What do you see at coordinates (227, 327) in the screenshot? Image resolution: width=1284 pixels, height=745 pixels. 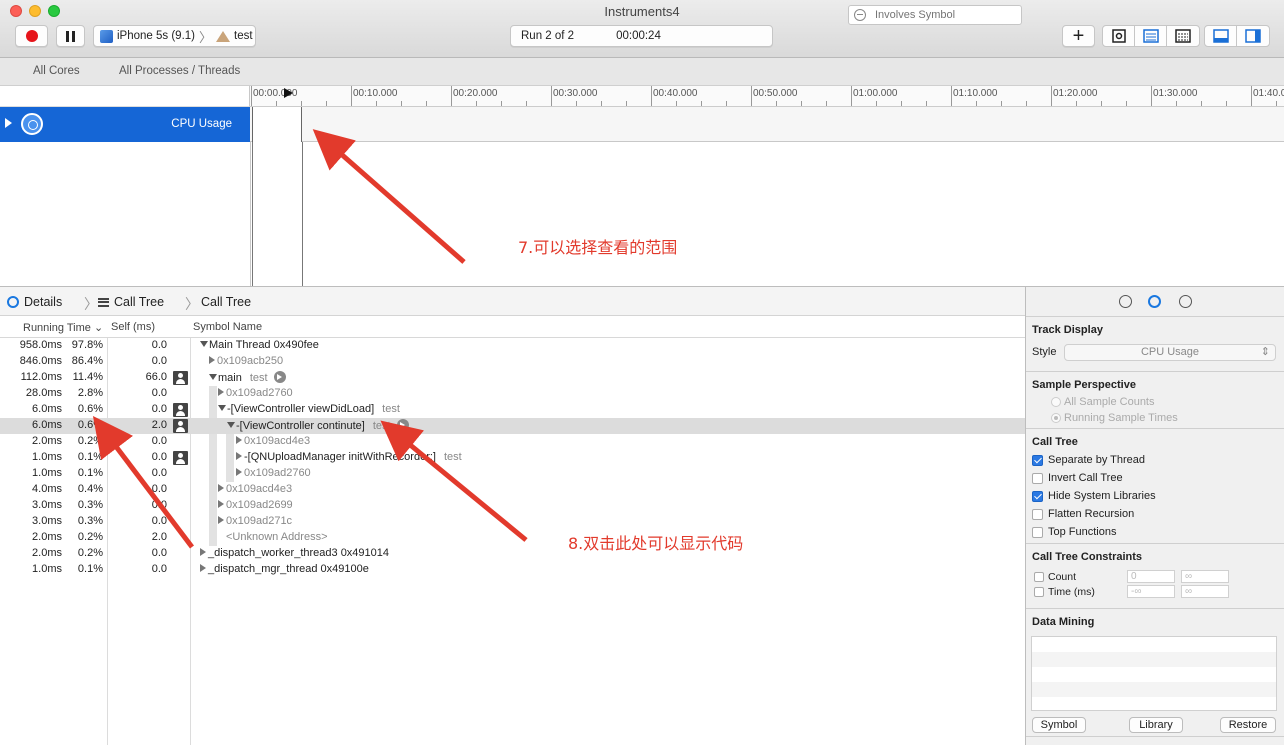 I see `symbol-name-column-header: Symbol Name` at bounding box center [227, 327].